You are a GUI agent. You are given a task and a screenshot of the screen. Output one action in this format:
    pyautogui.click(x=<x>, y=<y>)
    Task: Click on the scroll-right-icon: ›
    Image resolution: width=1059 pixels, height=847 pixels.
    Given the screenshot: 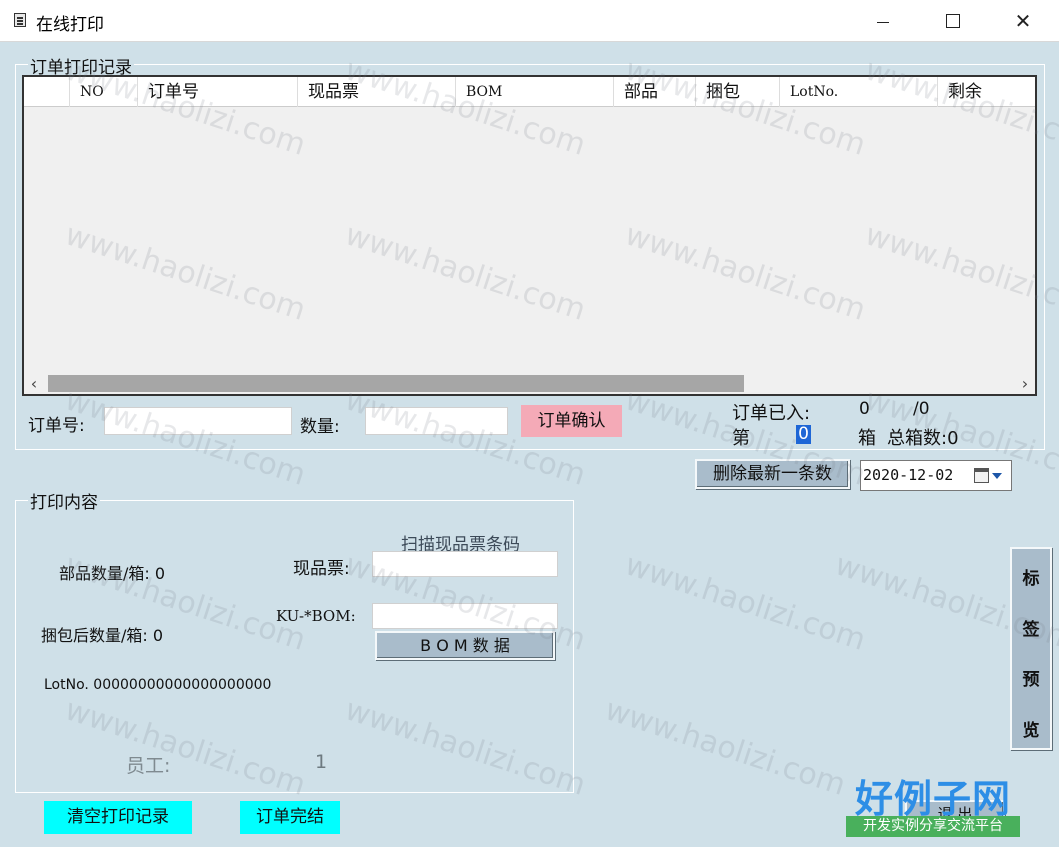 What is the action you would take?
    pyautogui.click(x=1025, y=383)
    